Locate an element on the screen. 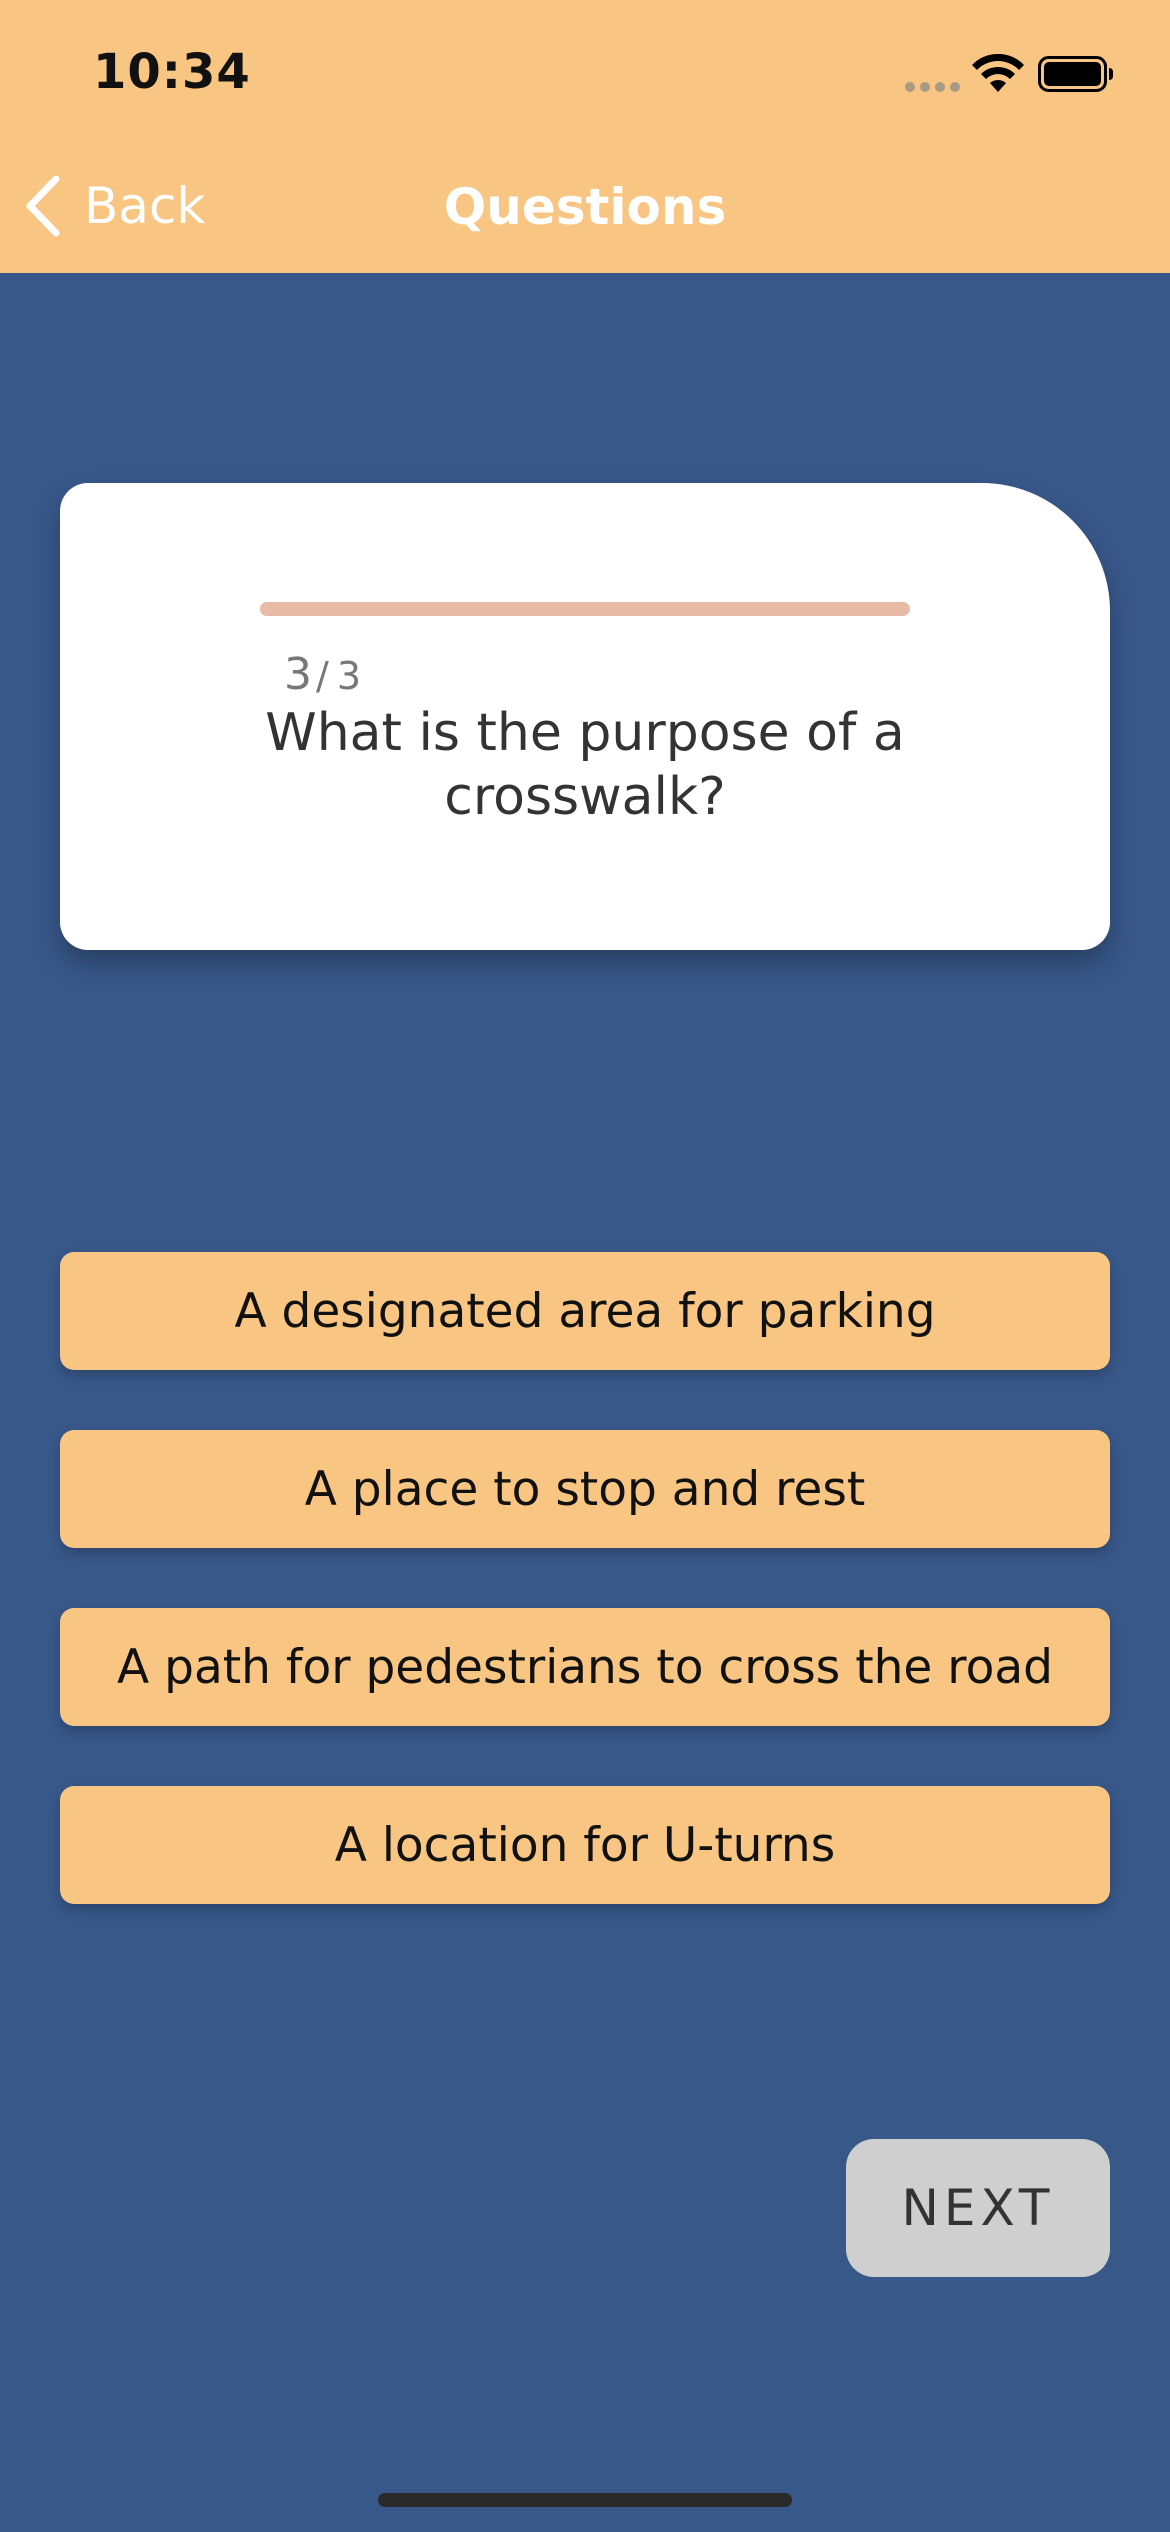 The width and height of the screenshot is (1170, 2532). question-progress-bar is located at coordinates (585, 609).